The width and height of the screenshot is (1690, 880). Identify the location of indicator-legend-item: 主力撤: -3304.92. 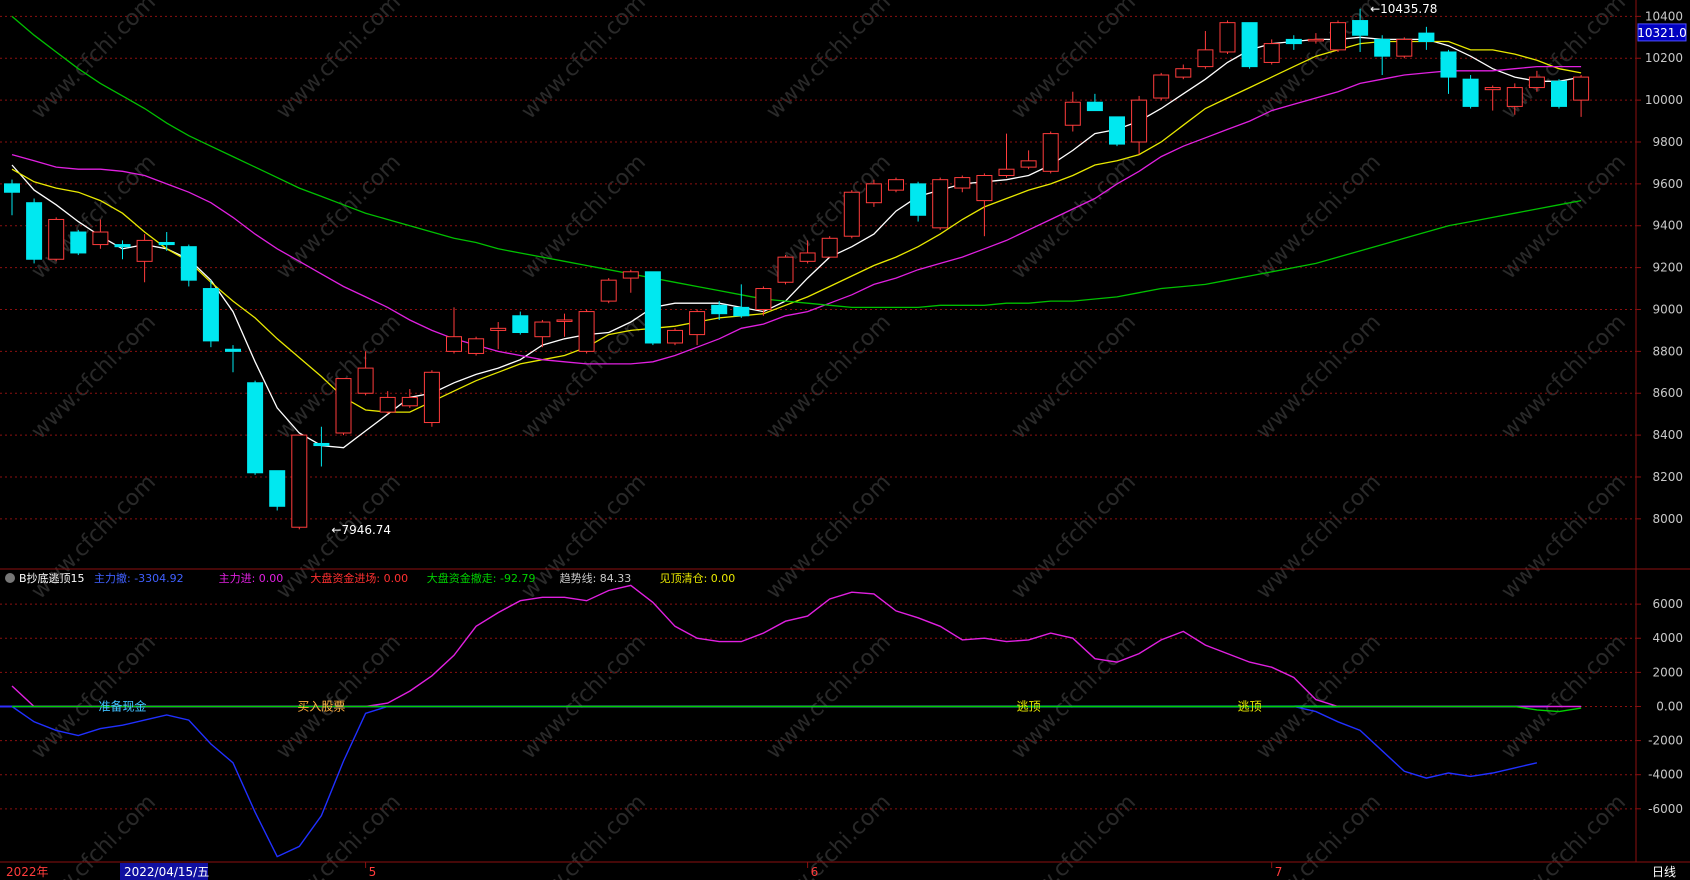
(139, 578).